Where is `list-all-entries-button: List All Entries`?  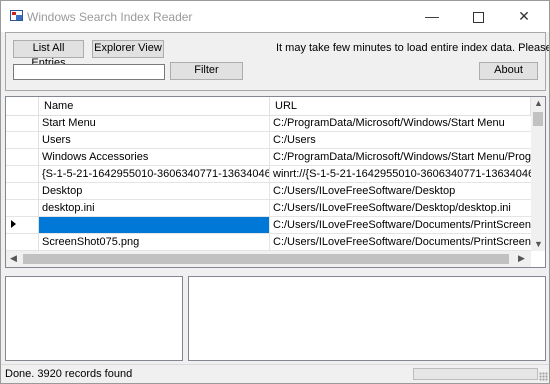 list-all-entries-button: List All Entries is located at coordinates (48, 54).